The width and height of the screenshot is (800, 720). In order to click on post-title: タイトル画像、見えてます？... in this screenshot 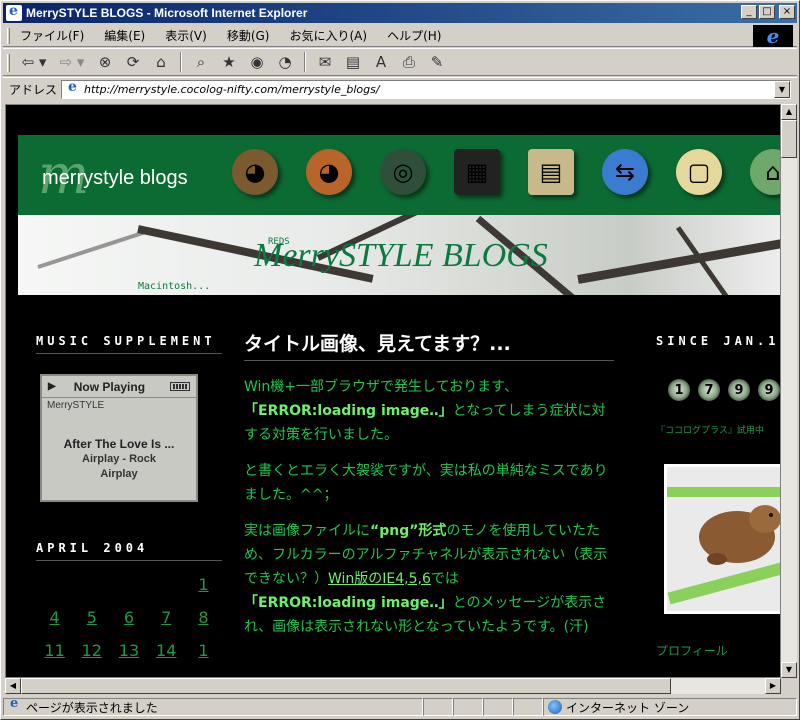, I will do `click(429, 345)`.